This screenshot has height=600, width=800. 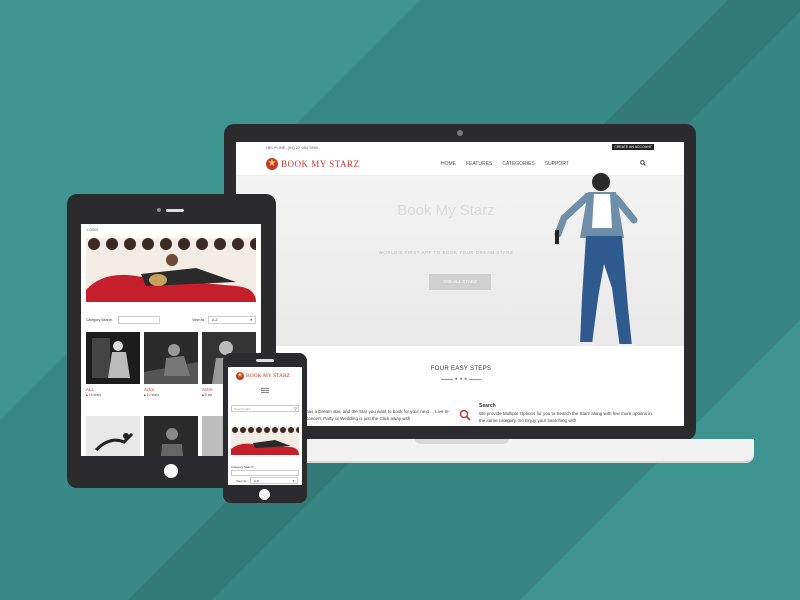 What do you see at coordinates (256, 481) in the screenshot?
I see `phone-view-as-value: A-Z` at bounding box center [256, 481].